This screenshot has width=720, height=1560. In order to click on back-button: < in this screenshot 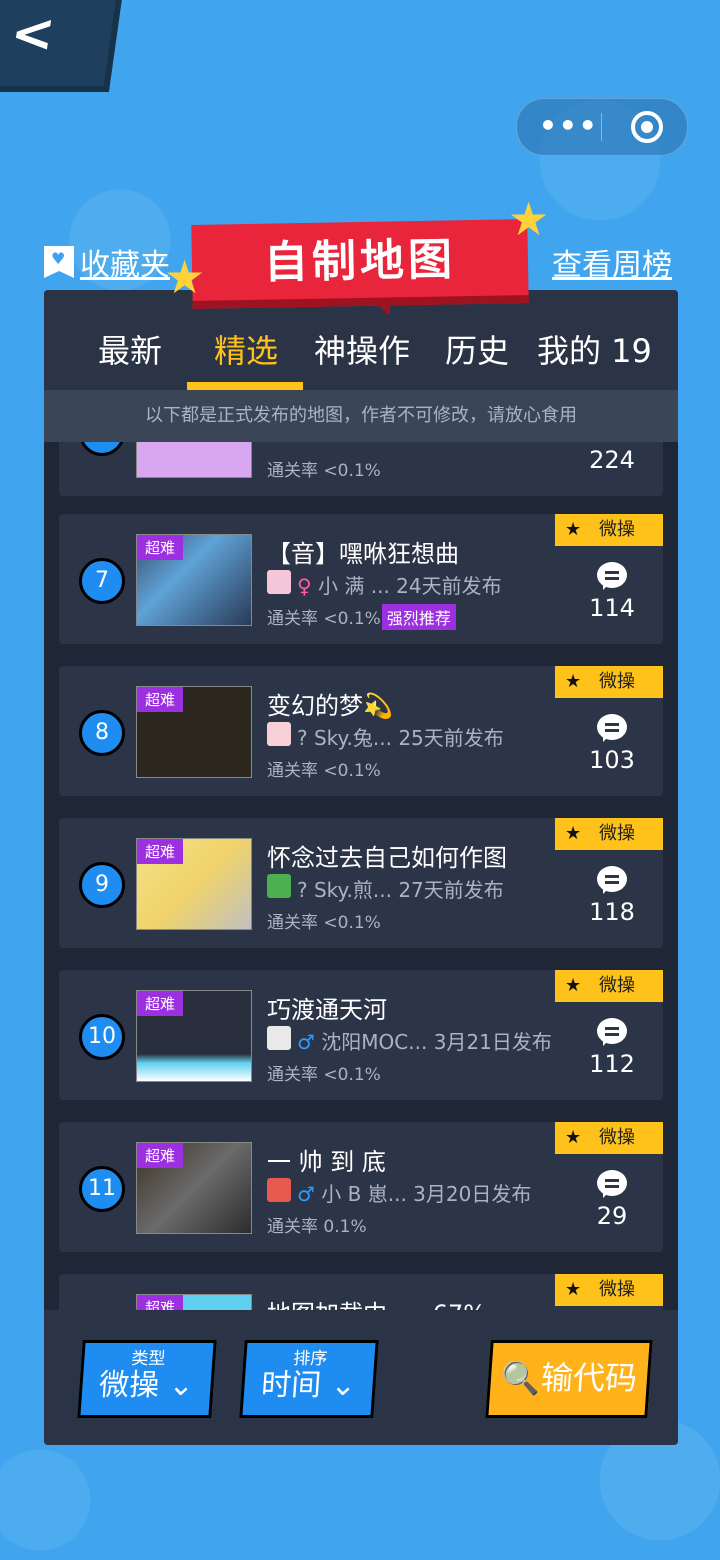, I will do `click(62, 46)`.